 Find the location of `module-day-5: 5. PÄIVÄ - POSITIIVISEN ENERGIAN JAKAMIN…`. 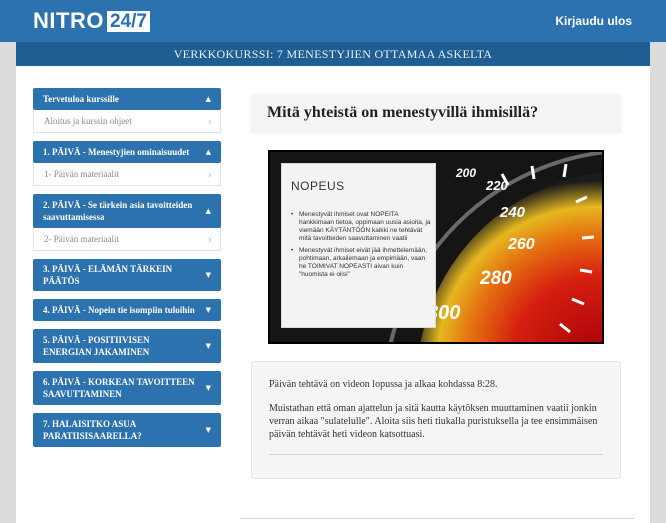

module-day-5: 5. PÄIVÄ - POSITIIVISEN ENERGIAN JAKAMIN… is located at coordinates (127, 346).